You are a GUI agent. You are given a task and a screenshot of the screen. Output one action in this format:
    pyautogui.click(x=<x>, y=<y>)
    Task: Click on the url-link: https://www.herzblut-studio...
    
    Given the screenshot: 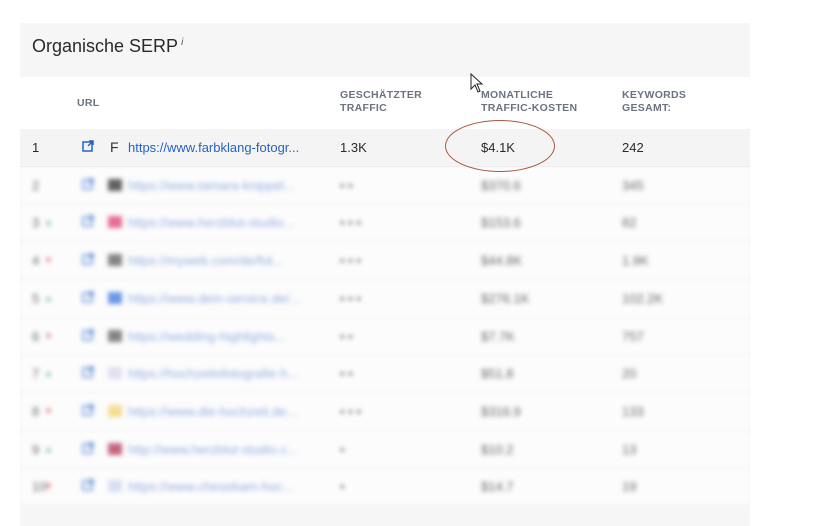 What is the action you would take?
    pyautogui.click(x=223, y=222)
    